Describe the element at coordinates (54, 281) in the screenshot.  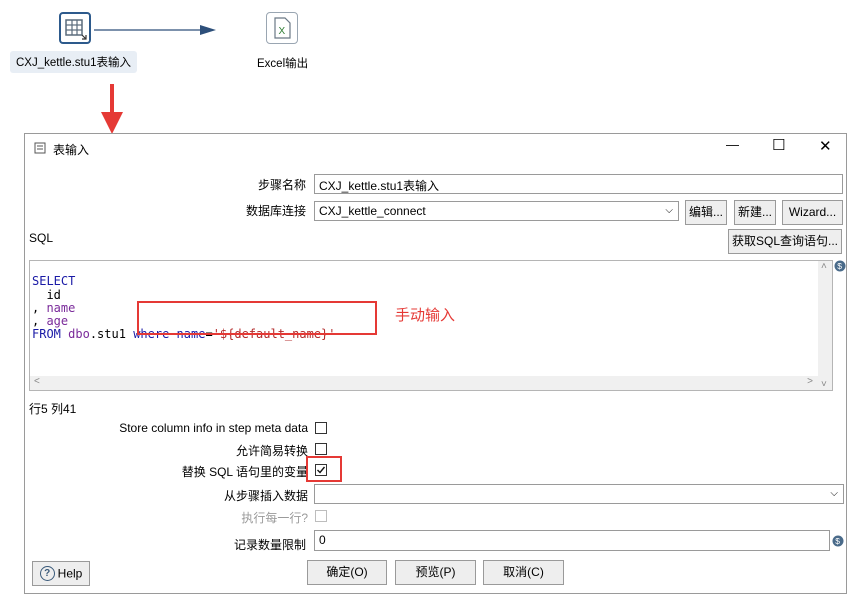
I see `sql-select-keyword: SELECT` at that location.